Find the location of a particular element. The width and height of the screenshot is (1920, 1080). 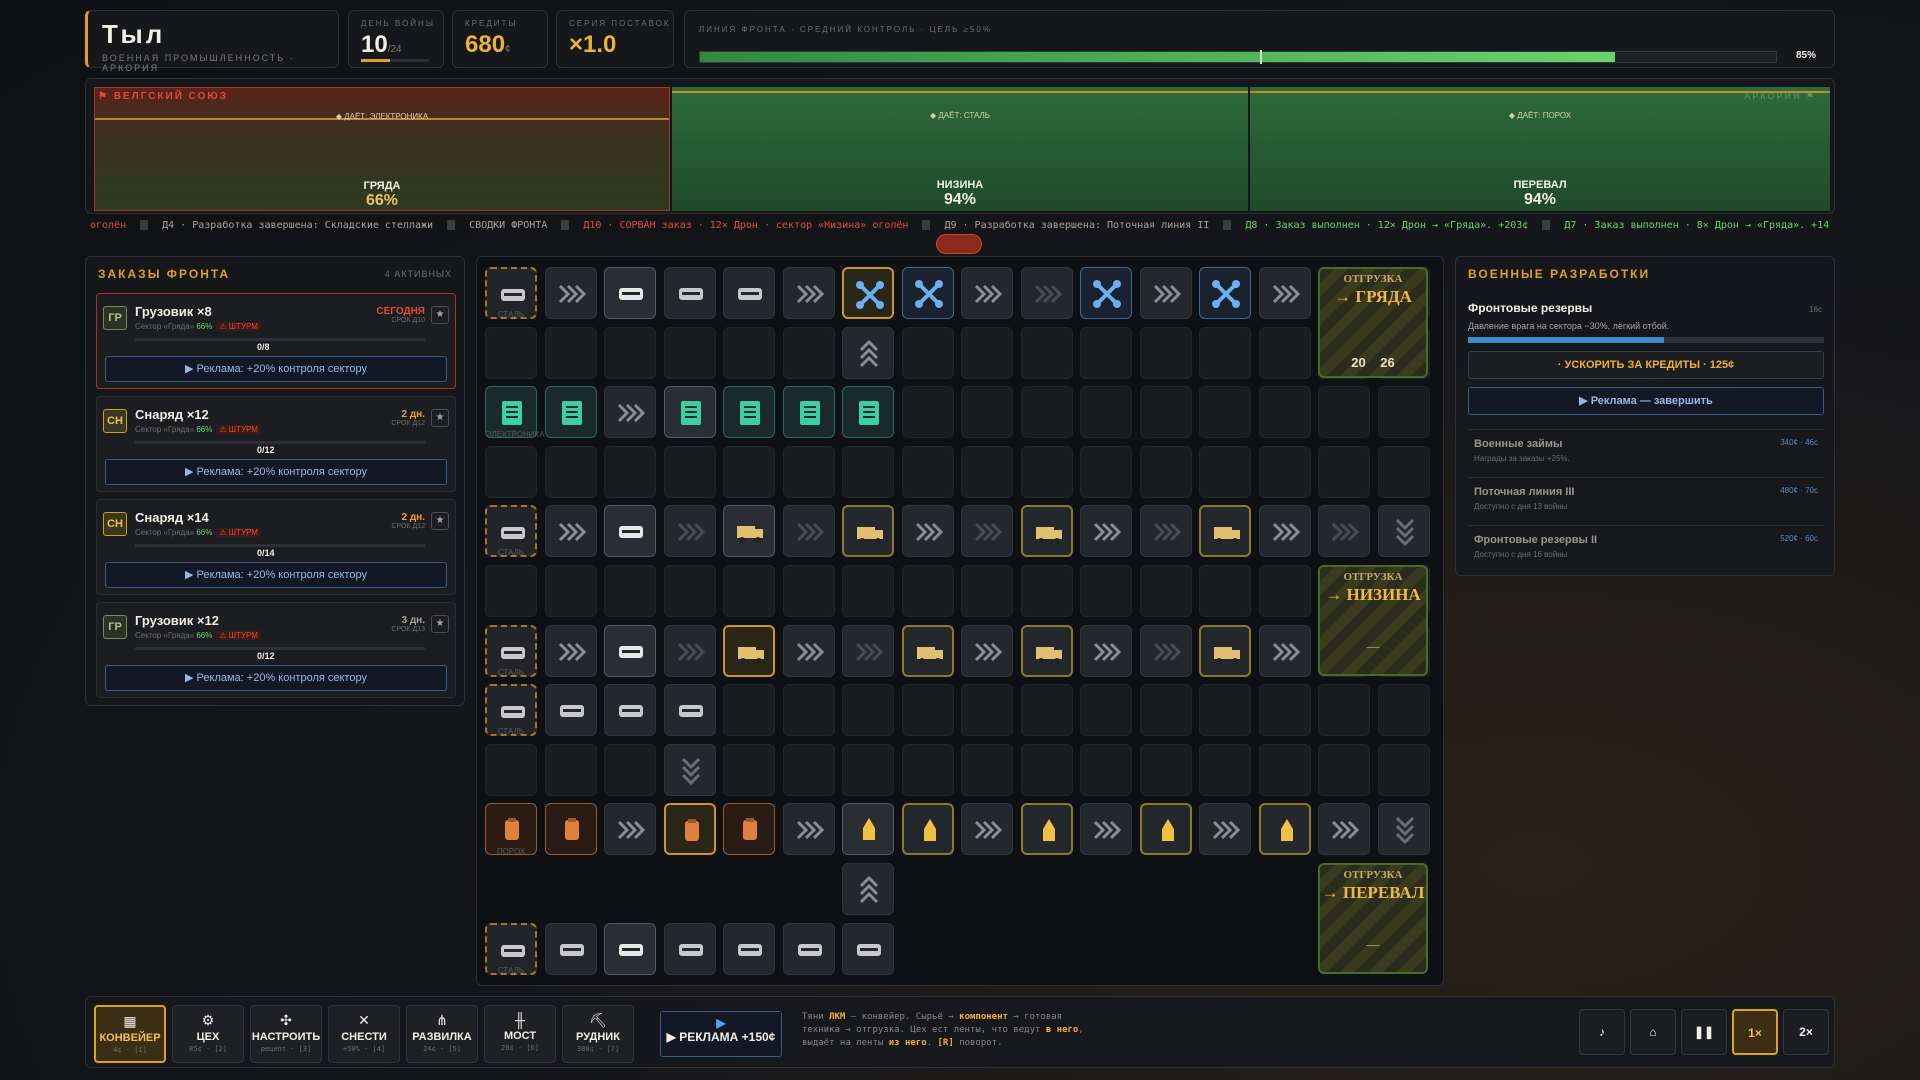

star-icon: ★ is located at coordinates (440, 315).